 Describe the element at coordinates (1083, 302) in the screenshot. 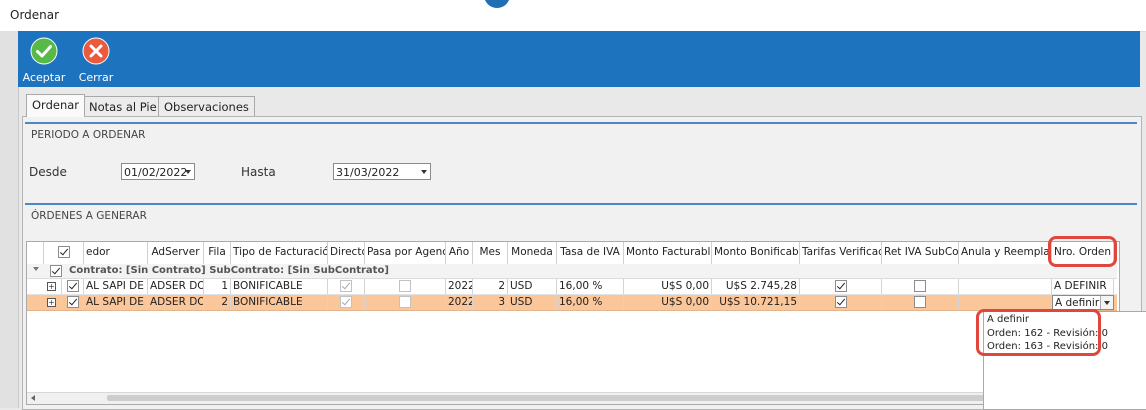

I see `nro-orden-combo: A definir` at that location.